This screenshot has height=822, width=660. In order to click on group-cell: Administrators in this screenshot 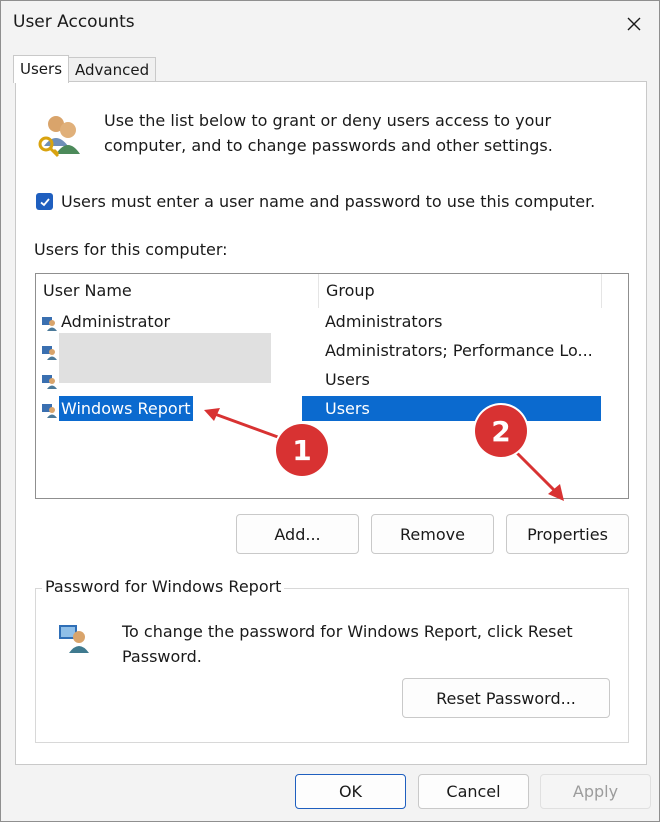, I will do `click(384, 321)`.